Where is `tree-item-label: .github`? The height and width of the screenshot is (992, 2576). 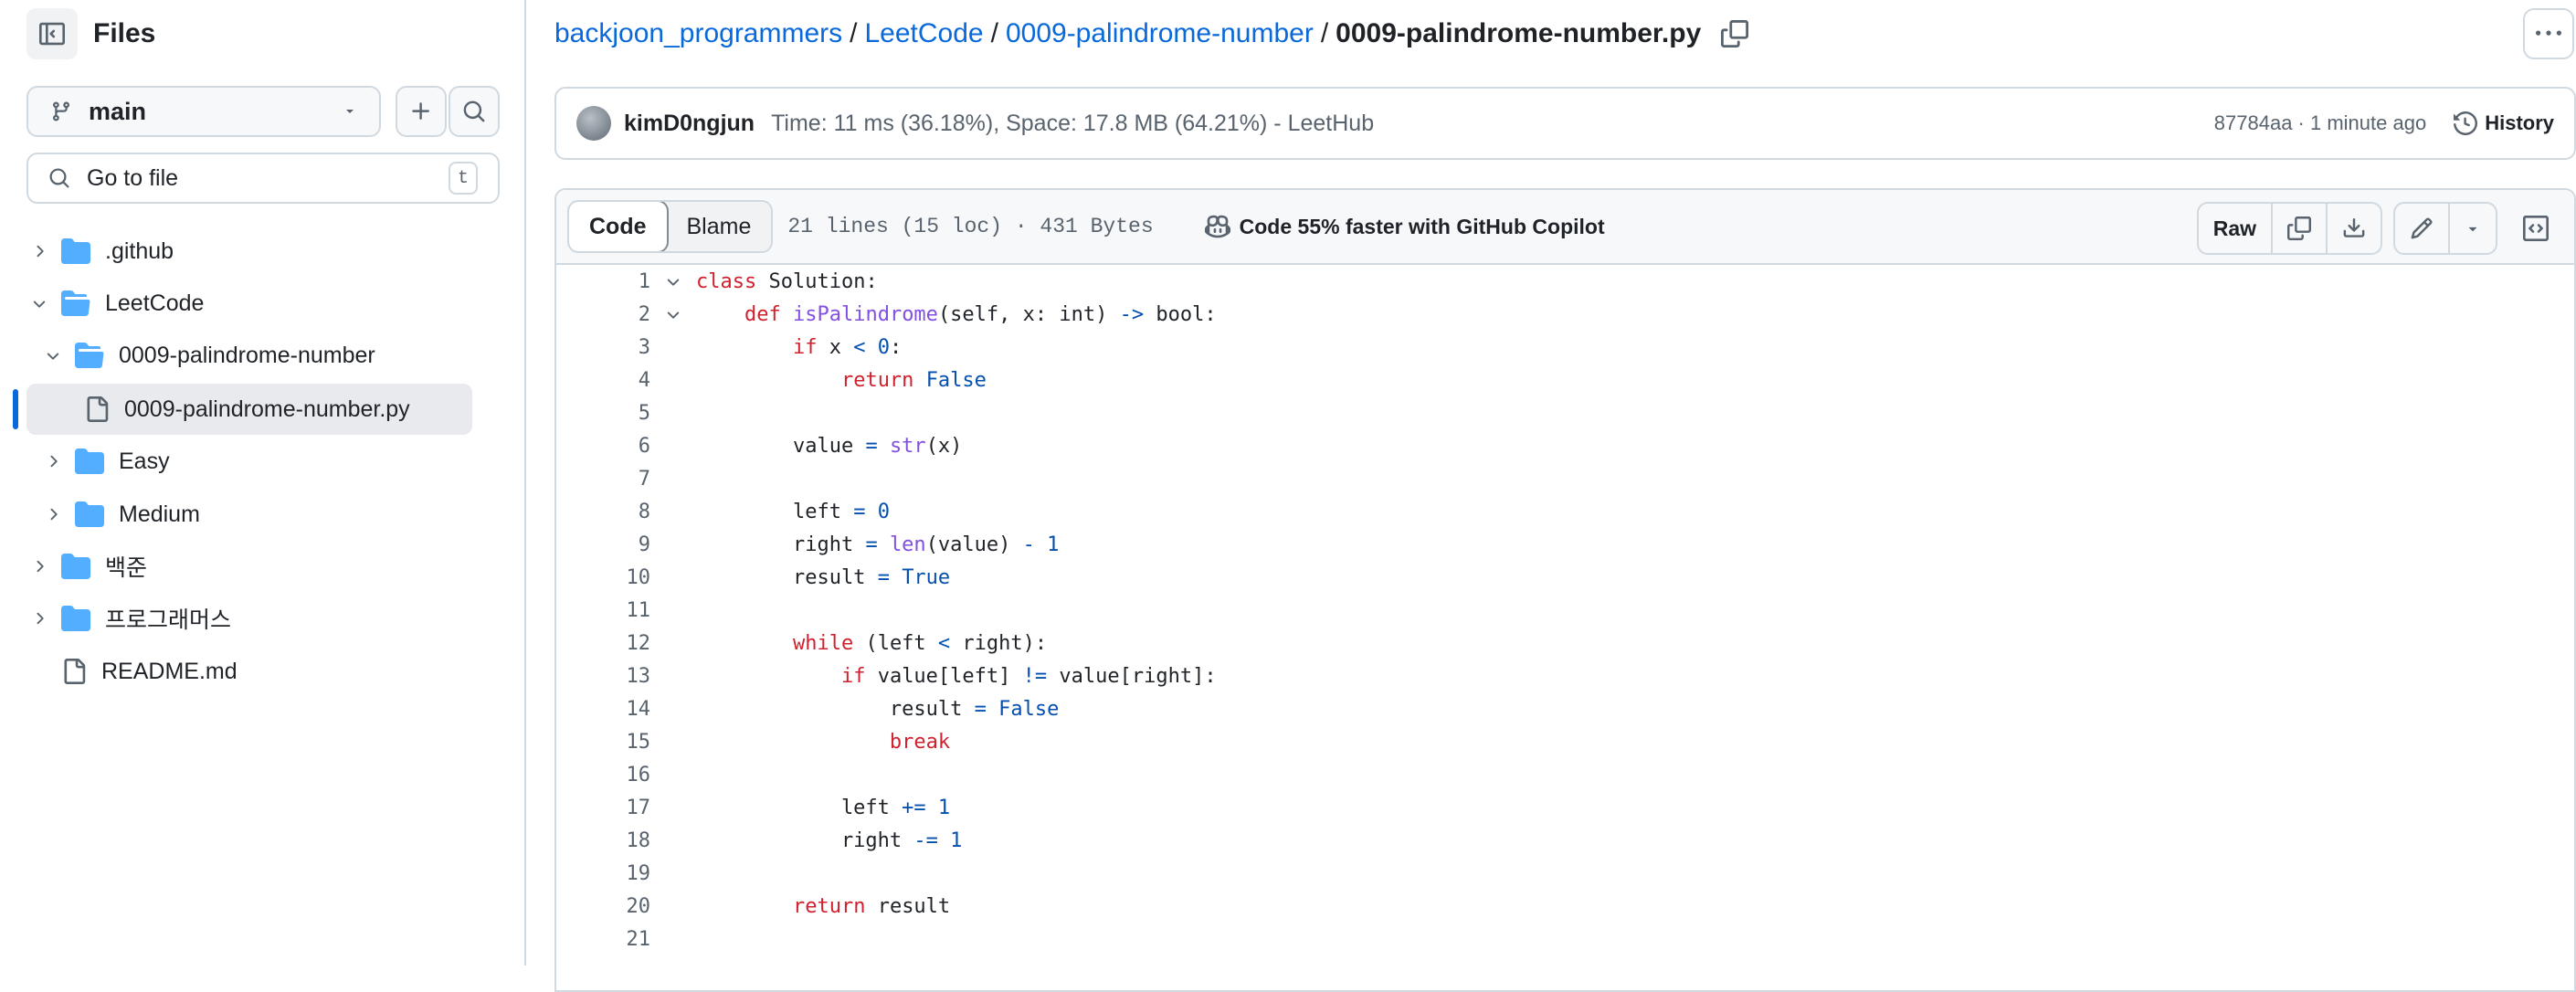 tree-item-label: .github is located at coordinates (139, 250).